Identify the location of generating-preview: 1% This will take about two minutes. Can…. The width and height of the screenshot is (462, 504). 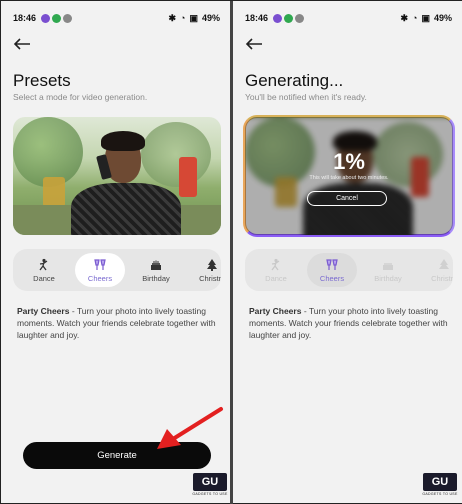
(349, 176).